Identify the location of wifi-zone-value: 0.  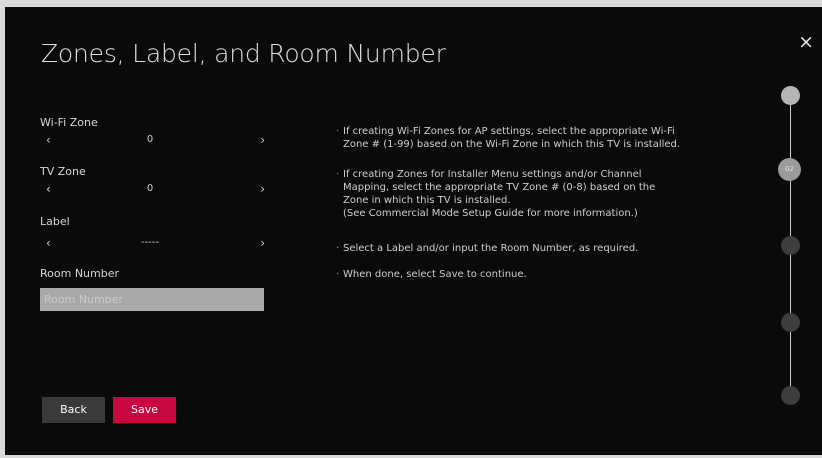
(150, 139).